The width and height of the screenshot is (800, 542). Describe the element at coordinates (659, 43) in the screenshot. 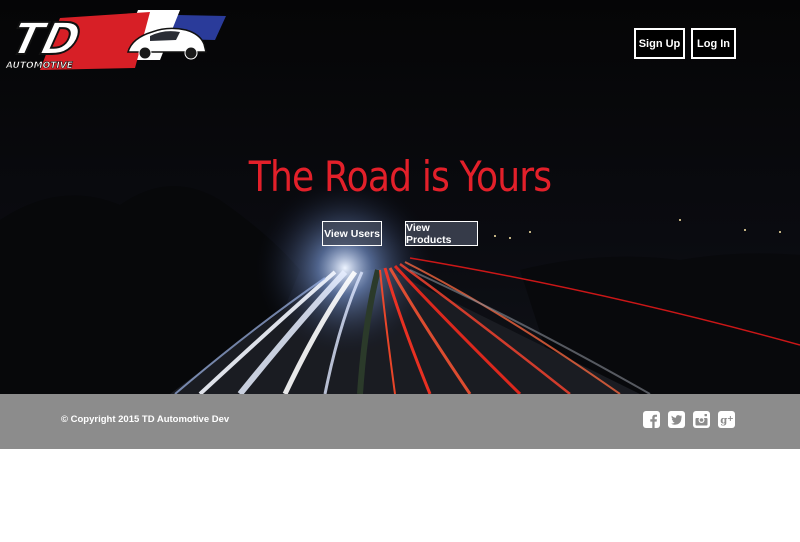

I see `sign-up-button: Sign Up` at that location.